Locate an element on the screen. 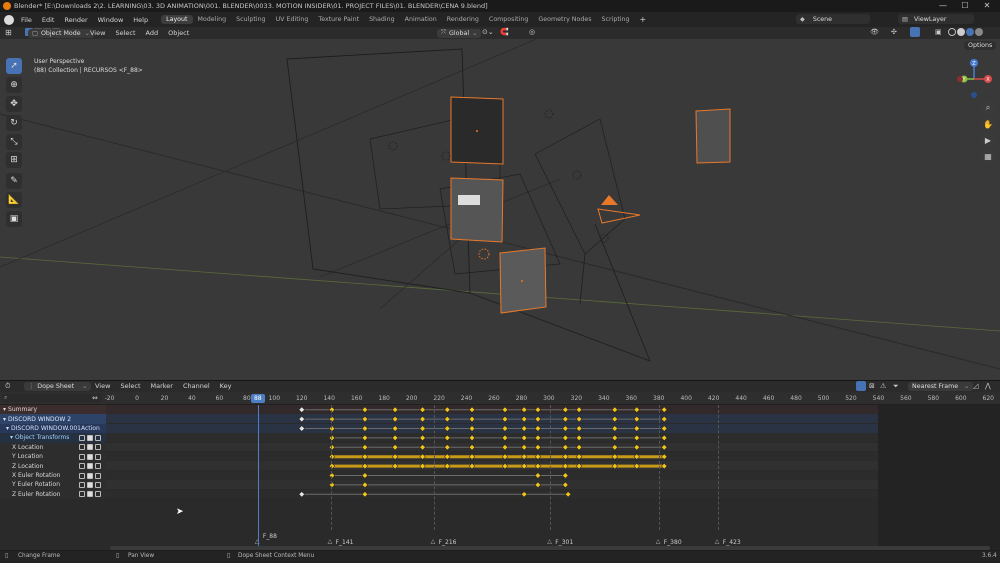 This screenshot has width=1000, height=563. xray-icon: ▣ is located at coordinates (938, 32).